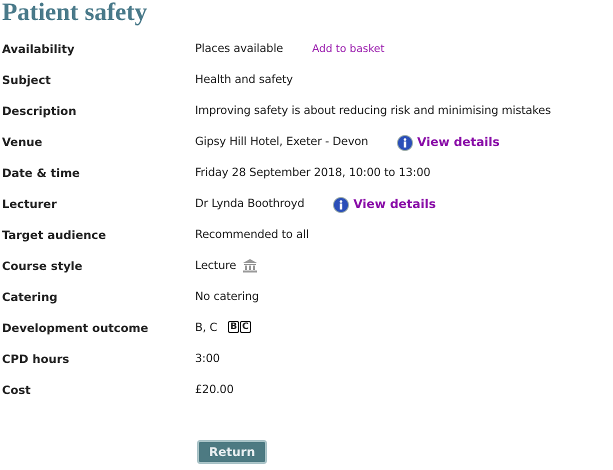 Image resolution: width=613 pixels, height=470 pixels. I want to click on field-value: Places available, so click(239, 48).